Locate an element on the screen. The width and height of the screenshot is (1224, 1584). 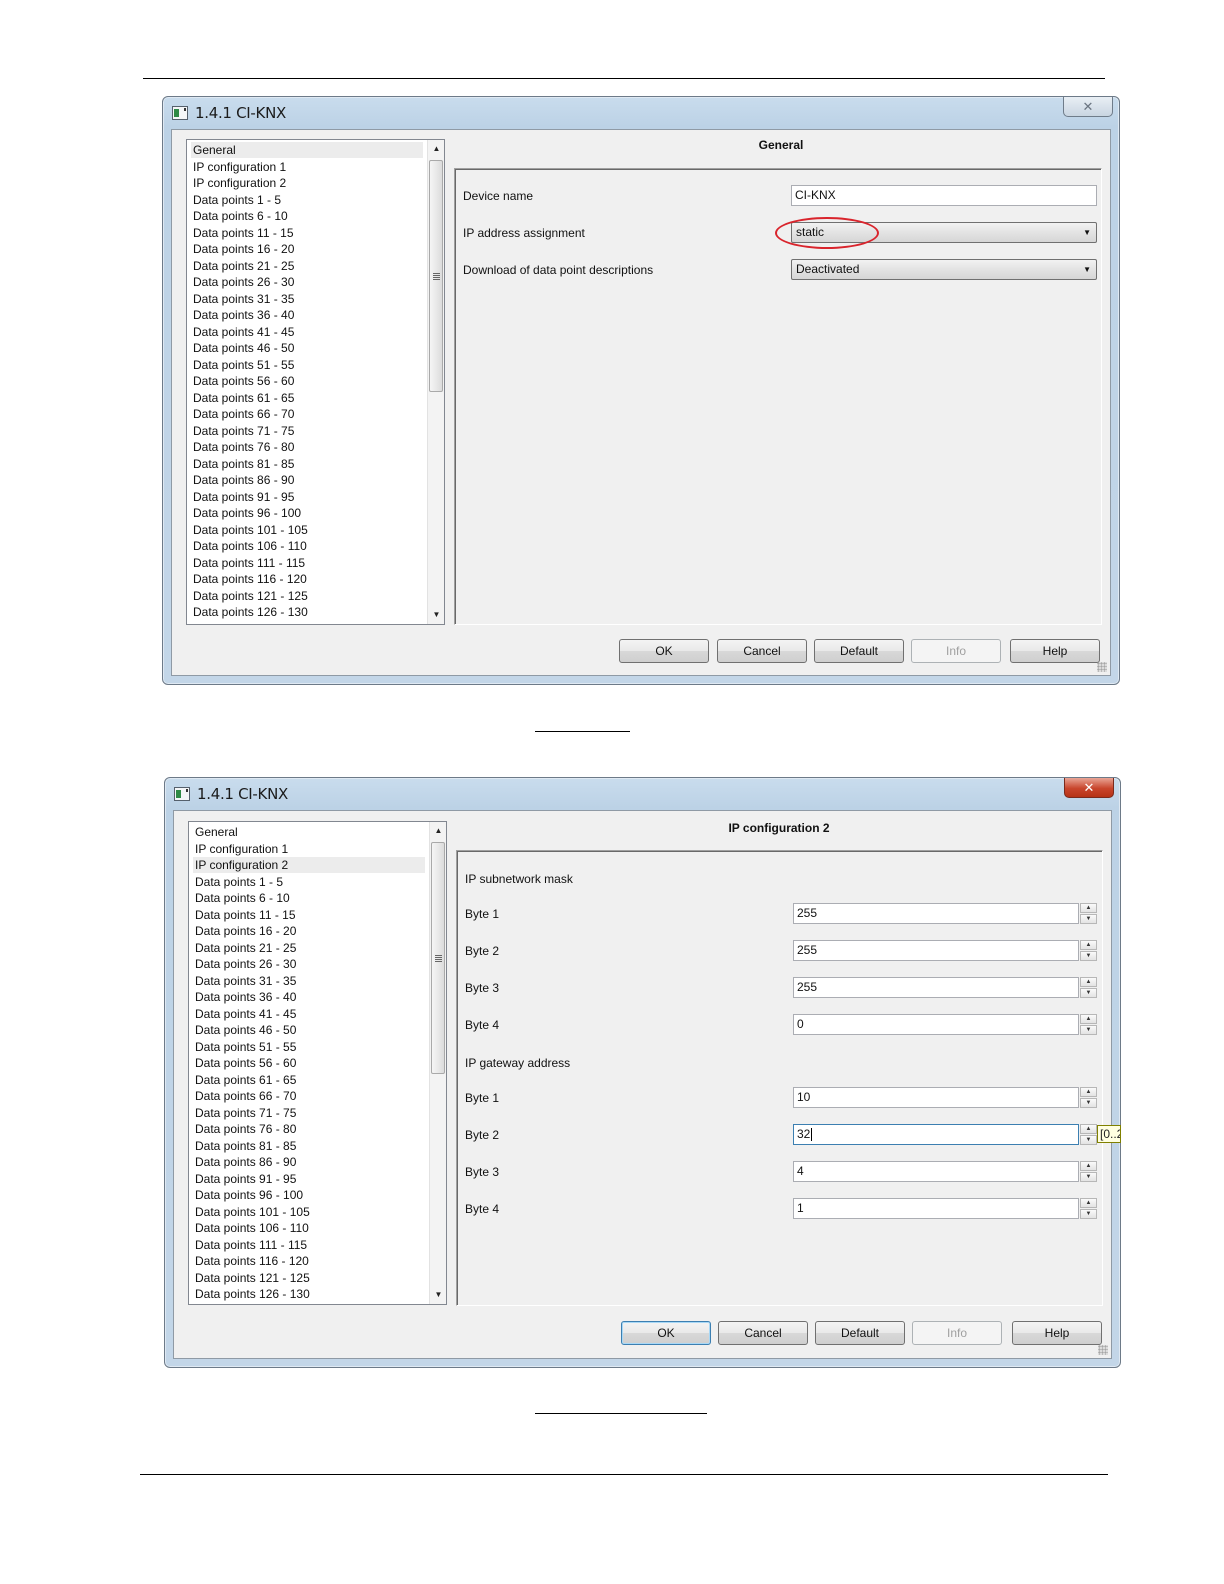
tree-item: Data points 96 - 100 is located at coordinates (247, 513).